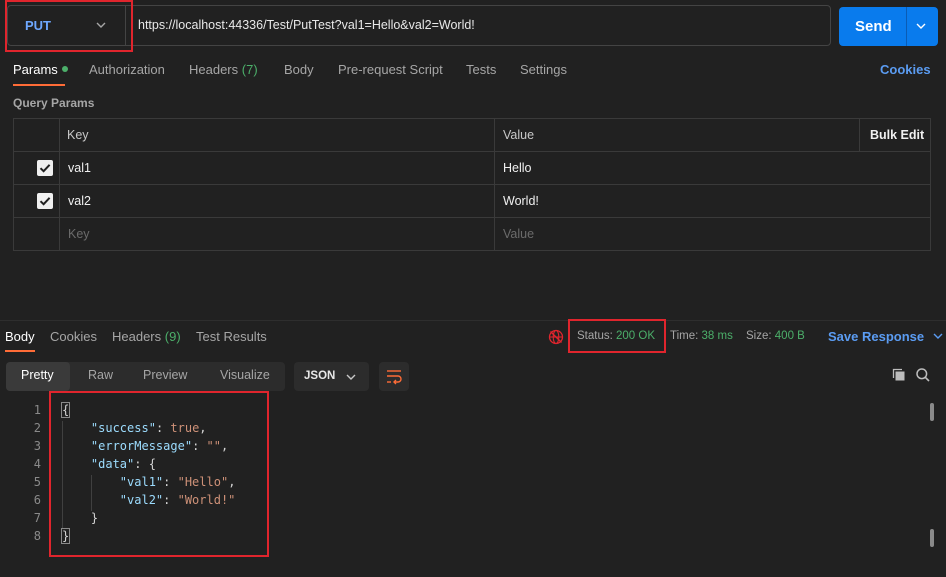 The image size is (946, 577). What do you see at coordinates (79, 201) in the screenshot?
I see `param-key: val2` at bounding box center [79, 201].